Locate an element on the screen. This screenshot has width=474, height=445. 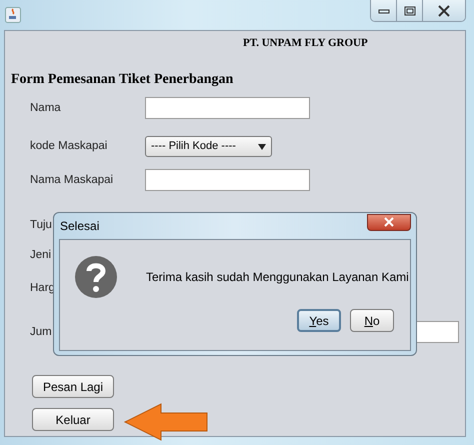
field-label: Nama is located at coordinates (45, 108).